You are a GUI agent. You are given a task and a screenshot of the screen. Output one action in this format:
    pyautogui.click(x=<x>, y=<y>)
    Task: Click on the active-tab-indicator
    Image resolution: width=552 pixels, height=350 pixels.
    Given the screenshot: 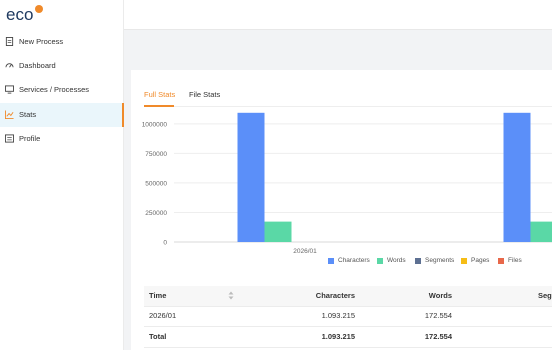 What is the action you would take?
    pyautogui.click(x=159, y=106)
    